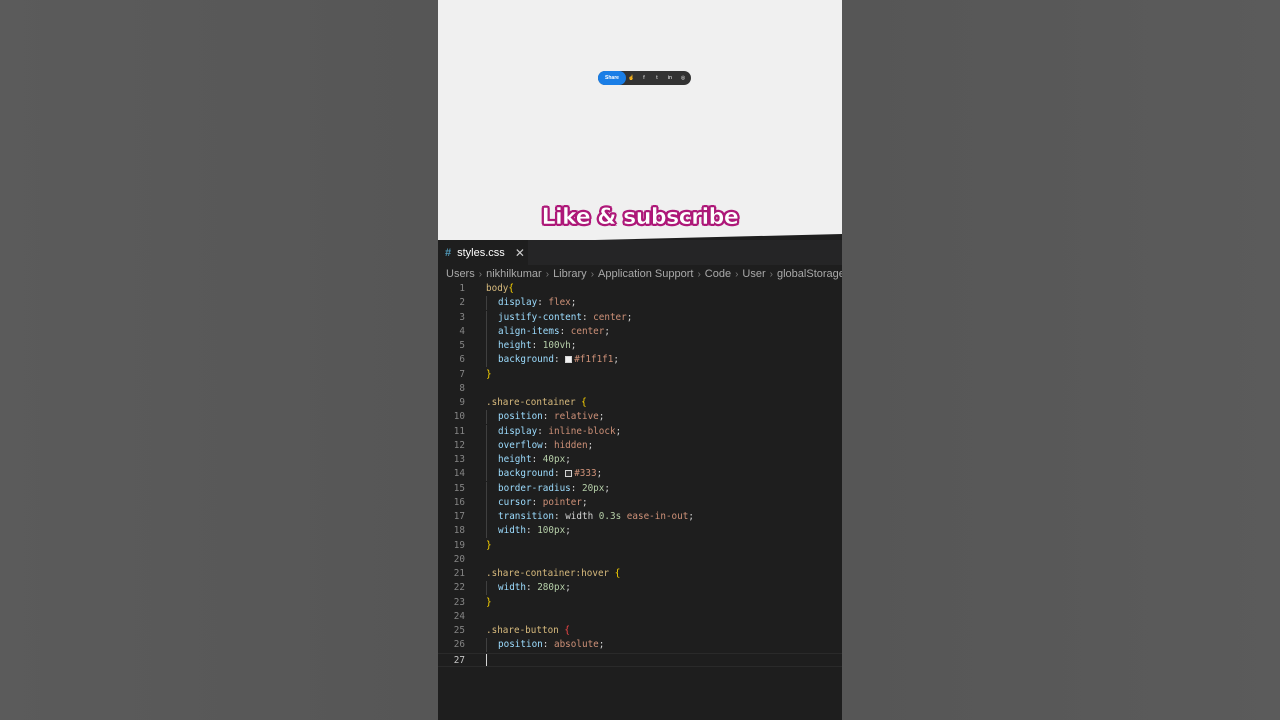 The image size is (1280, 720). What do you see at coordinates (459, 445) in the screenshot?
I see `line-number: 12` at bounding box center [459, 445].